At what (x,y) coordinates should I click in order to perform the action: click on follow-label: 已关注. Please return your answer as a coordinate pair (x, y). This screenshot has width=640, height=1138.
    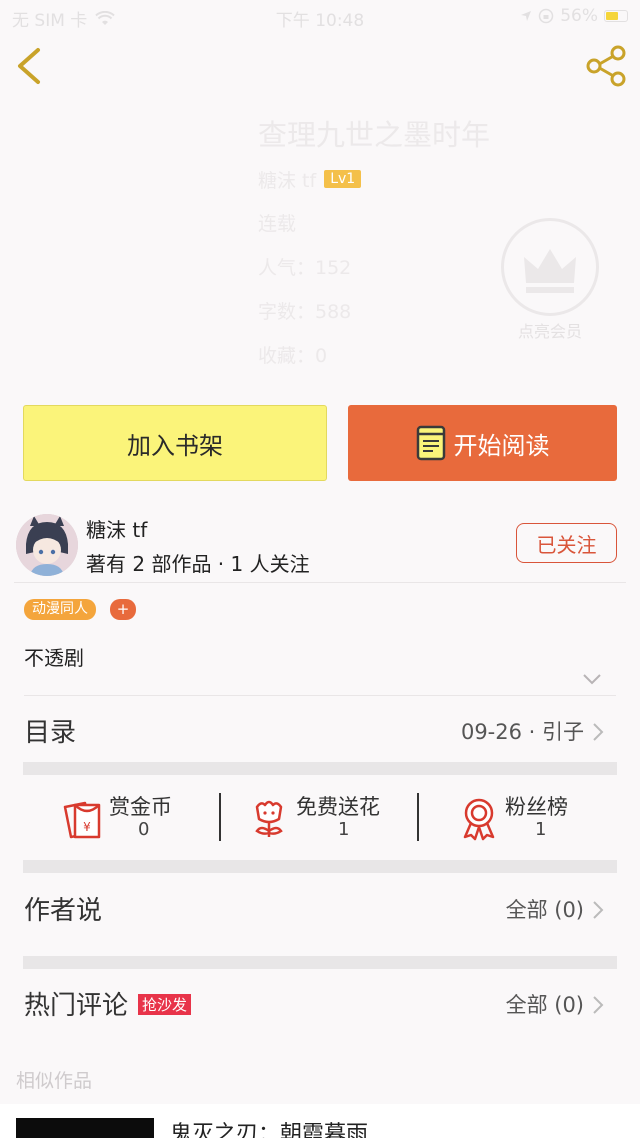
    Looking at the image, I should click on (566, 544).